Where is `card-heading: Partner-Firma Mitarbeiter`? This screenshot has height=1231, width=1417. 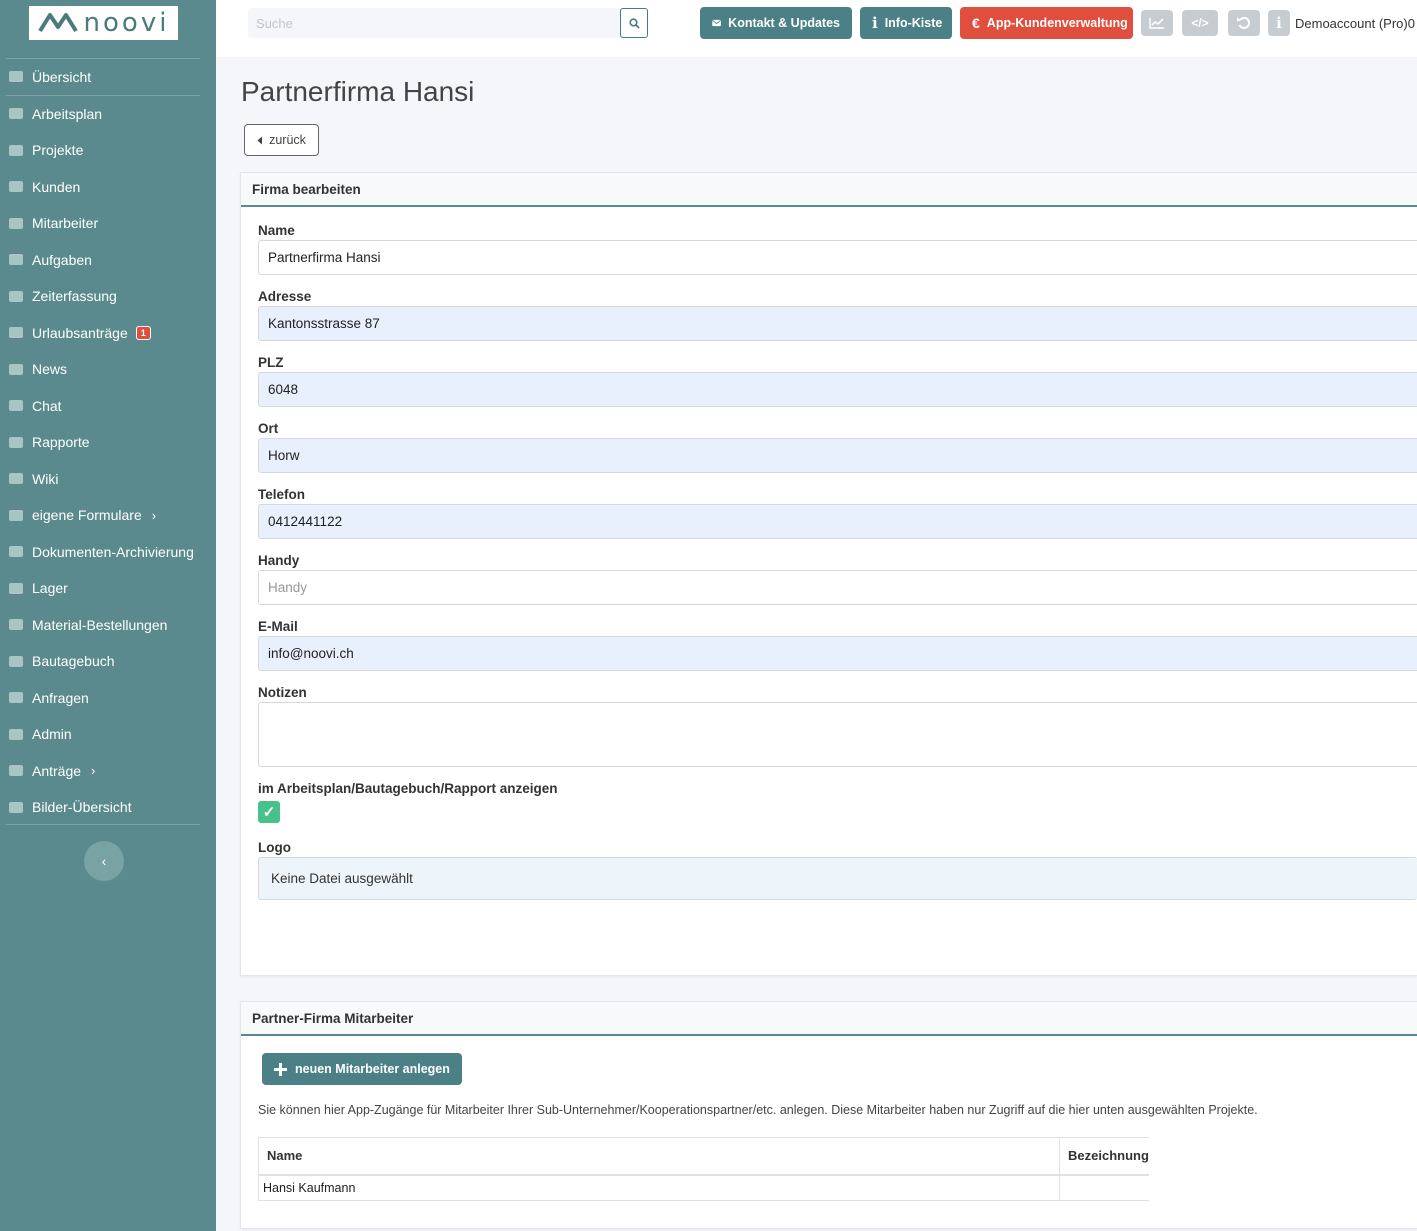
card-heading: Partner-Firma Mitarbeiter is located at coordinates (829, 1019).